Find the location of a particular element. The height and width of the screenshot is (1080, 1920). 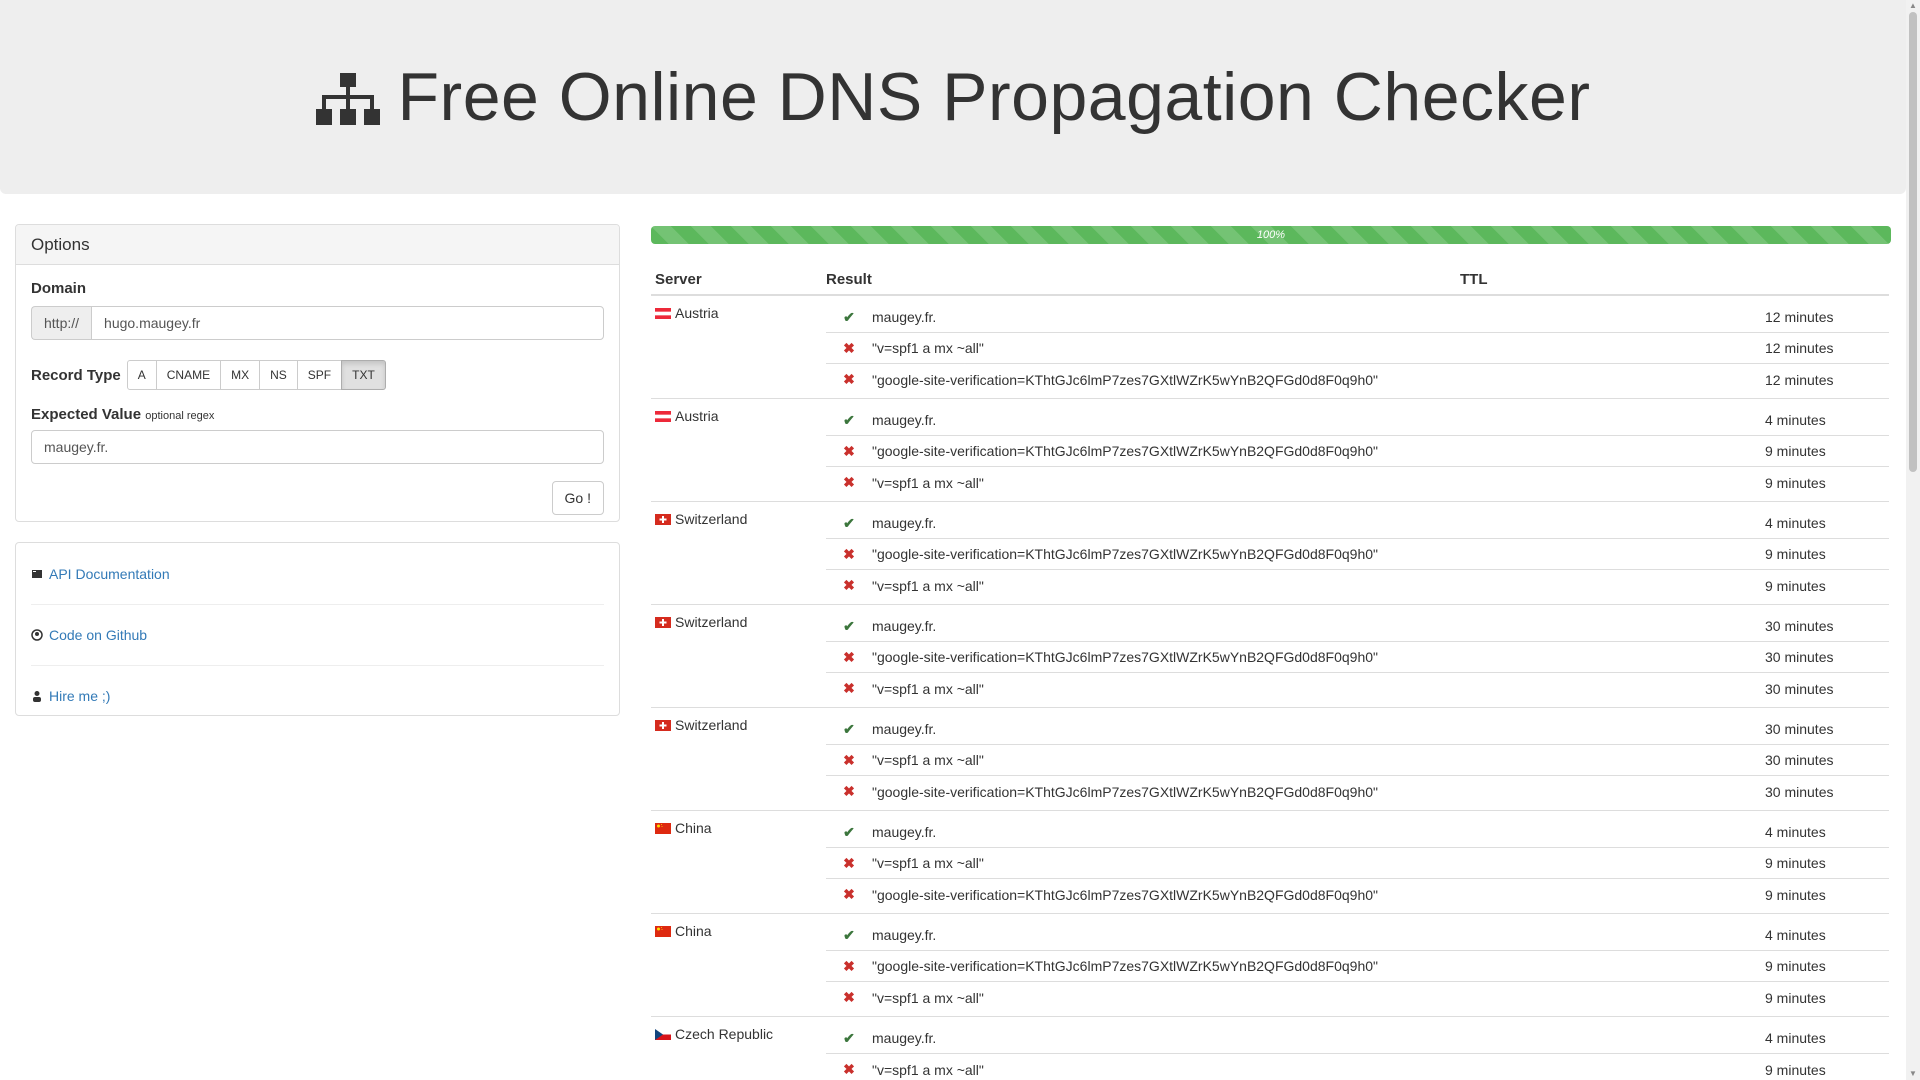

record-ttl: 30 minutes is located at coordinates (1799, 760).